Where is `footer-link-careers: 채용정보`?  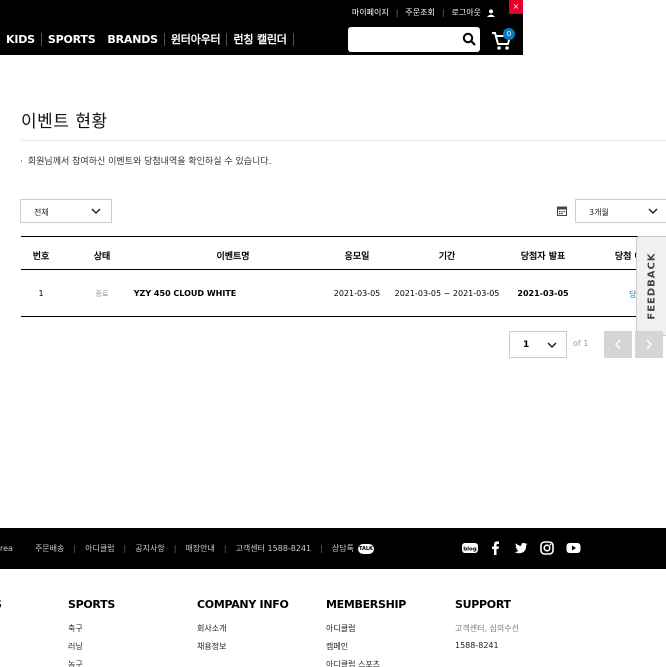 footer-link-careers: 채용정보 is located at coordinates (243, 646).